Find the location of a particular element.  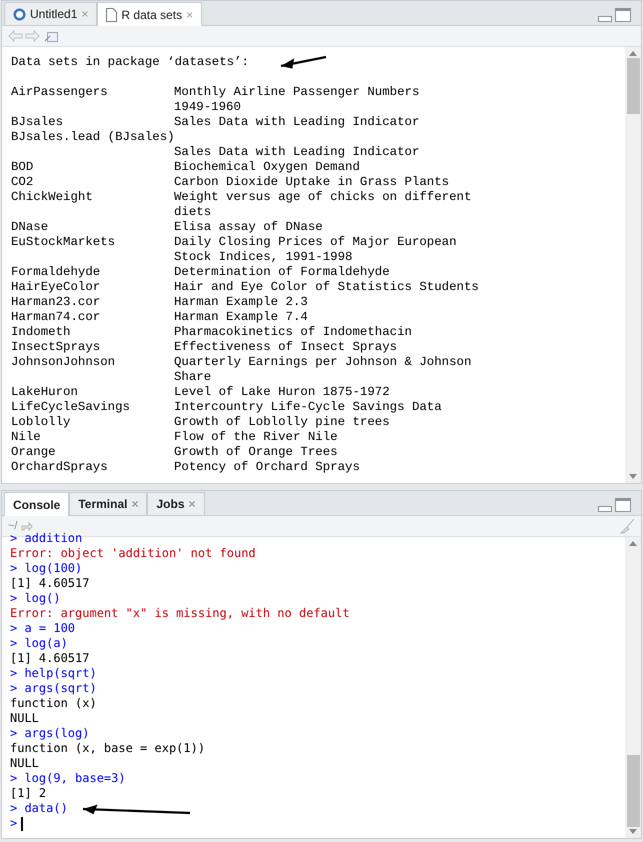

working-directory: ~/ is located at coordinates (13, 526).